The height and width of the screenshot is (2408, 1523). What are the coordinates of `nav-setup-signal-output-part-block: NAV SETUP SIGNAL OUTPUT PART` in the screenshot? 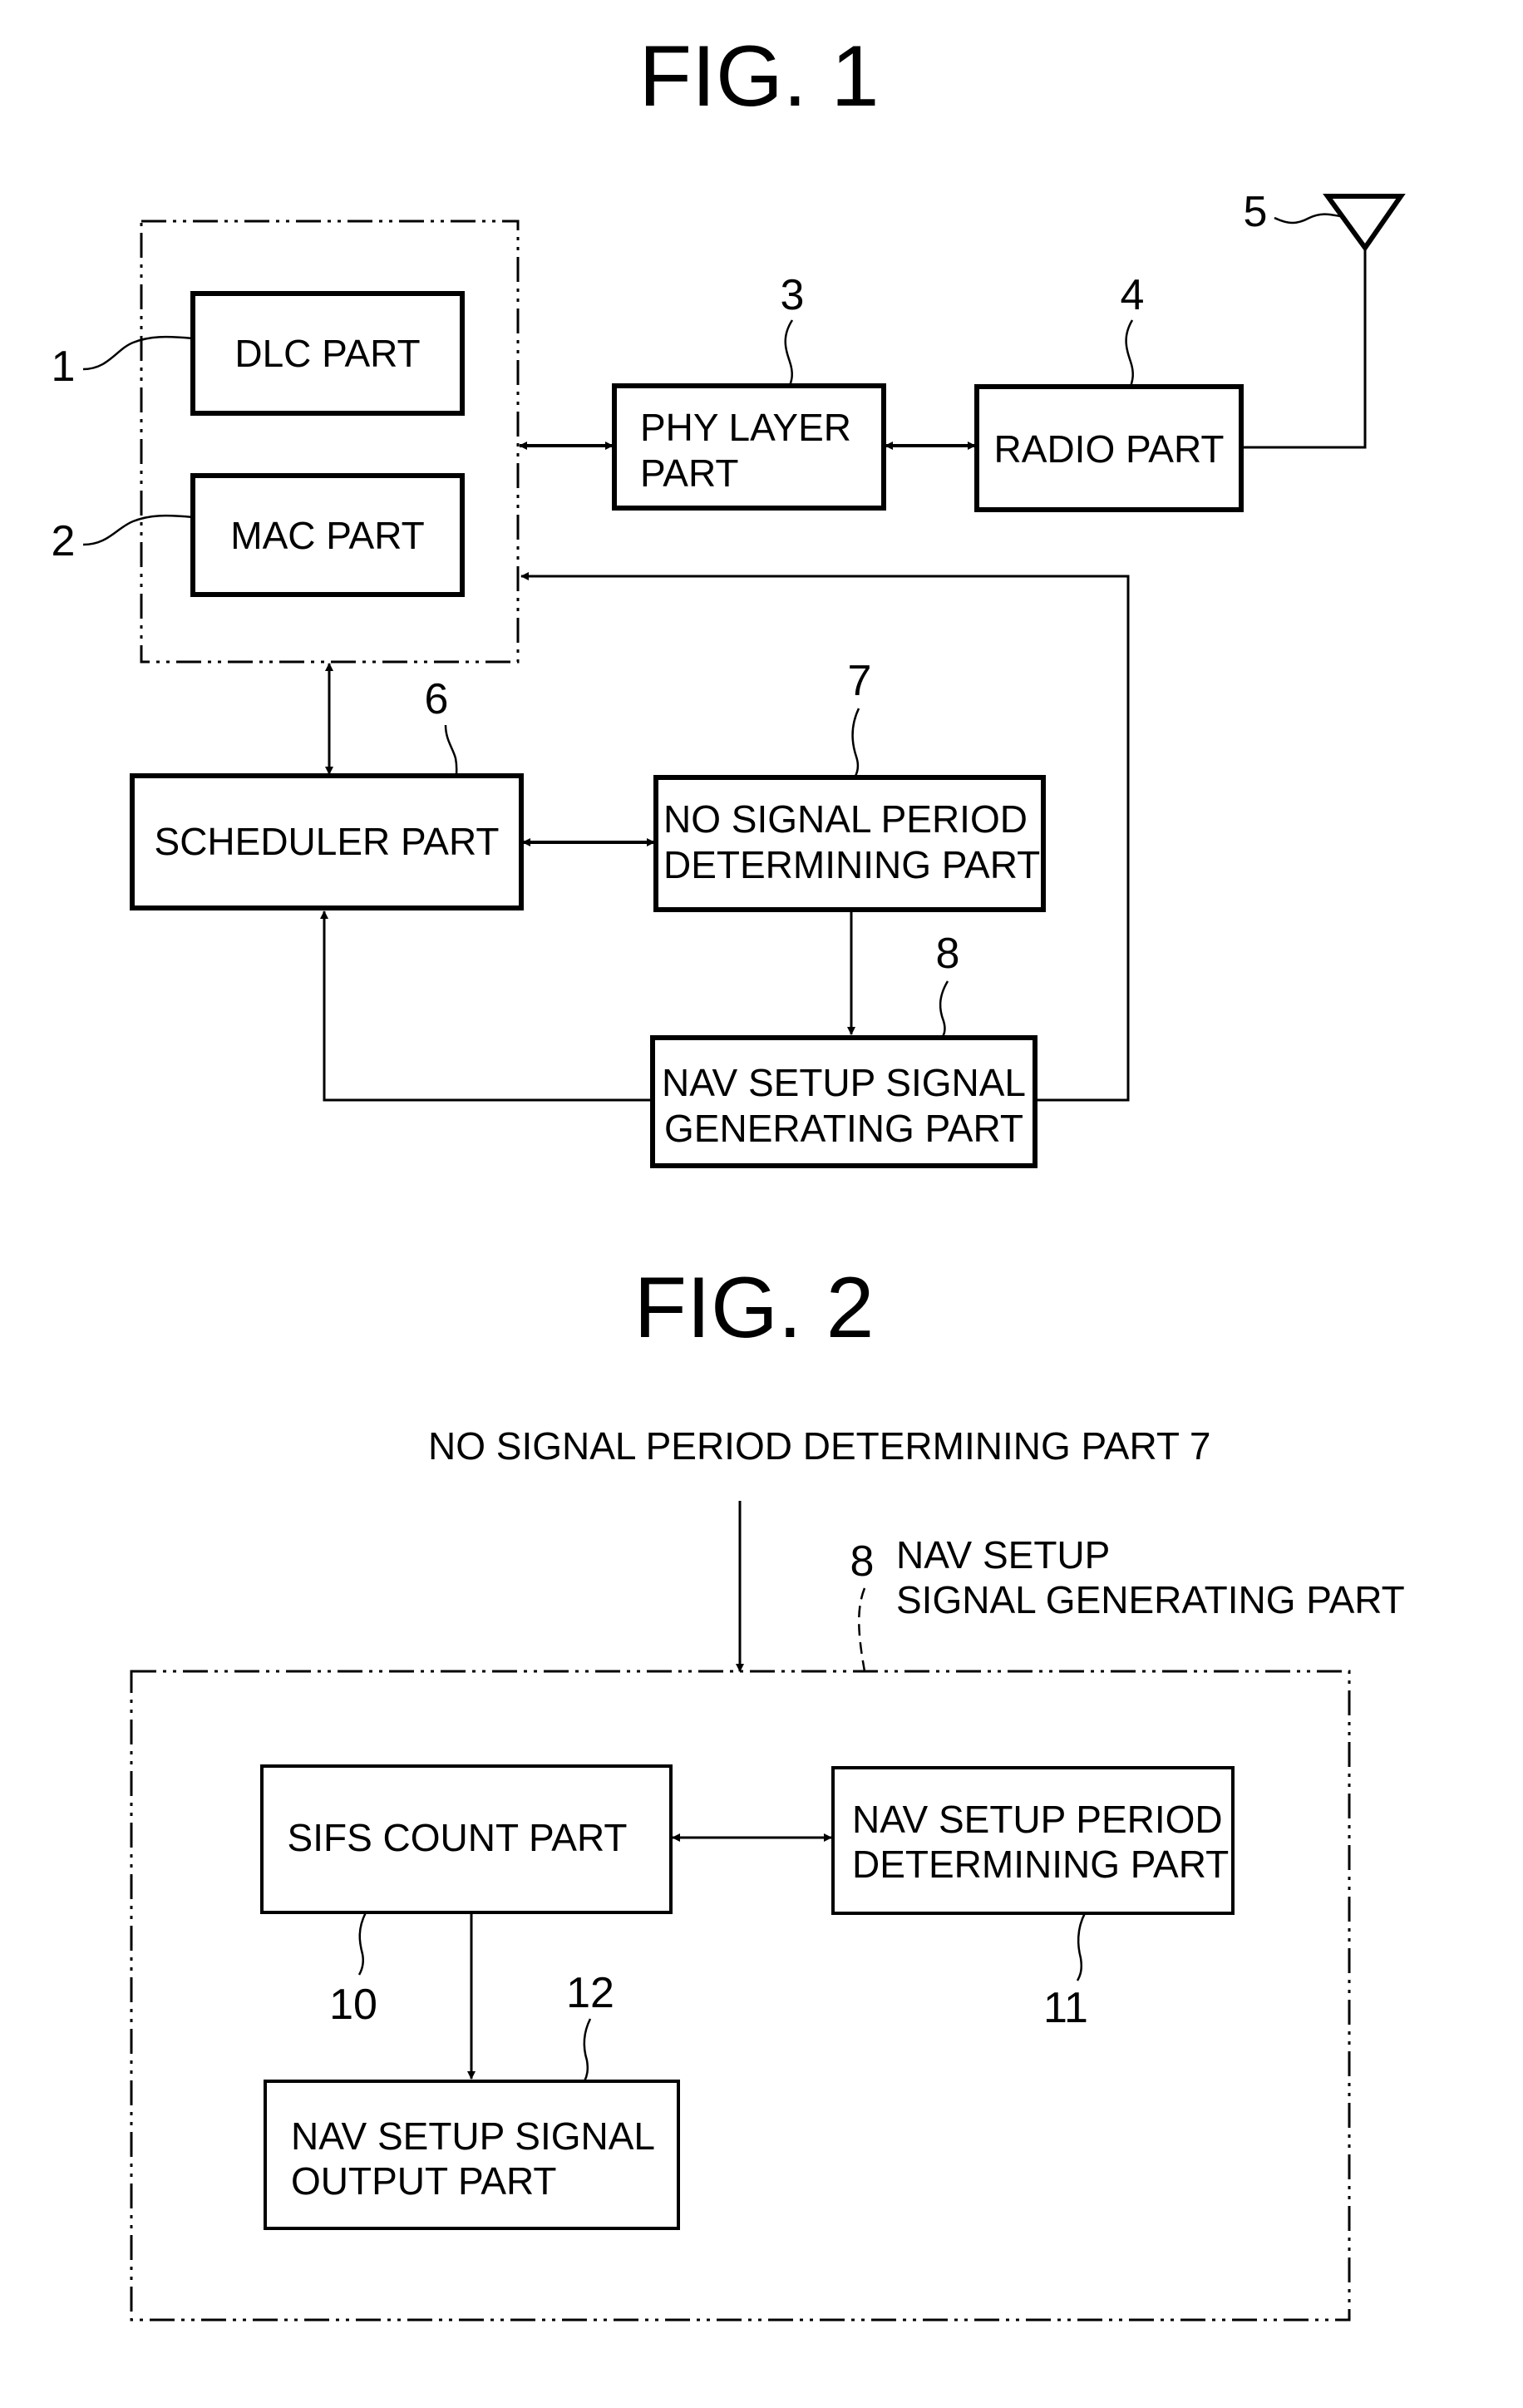 It's located at (472, 2155).